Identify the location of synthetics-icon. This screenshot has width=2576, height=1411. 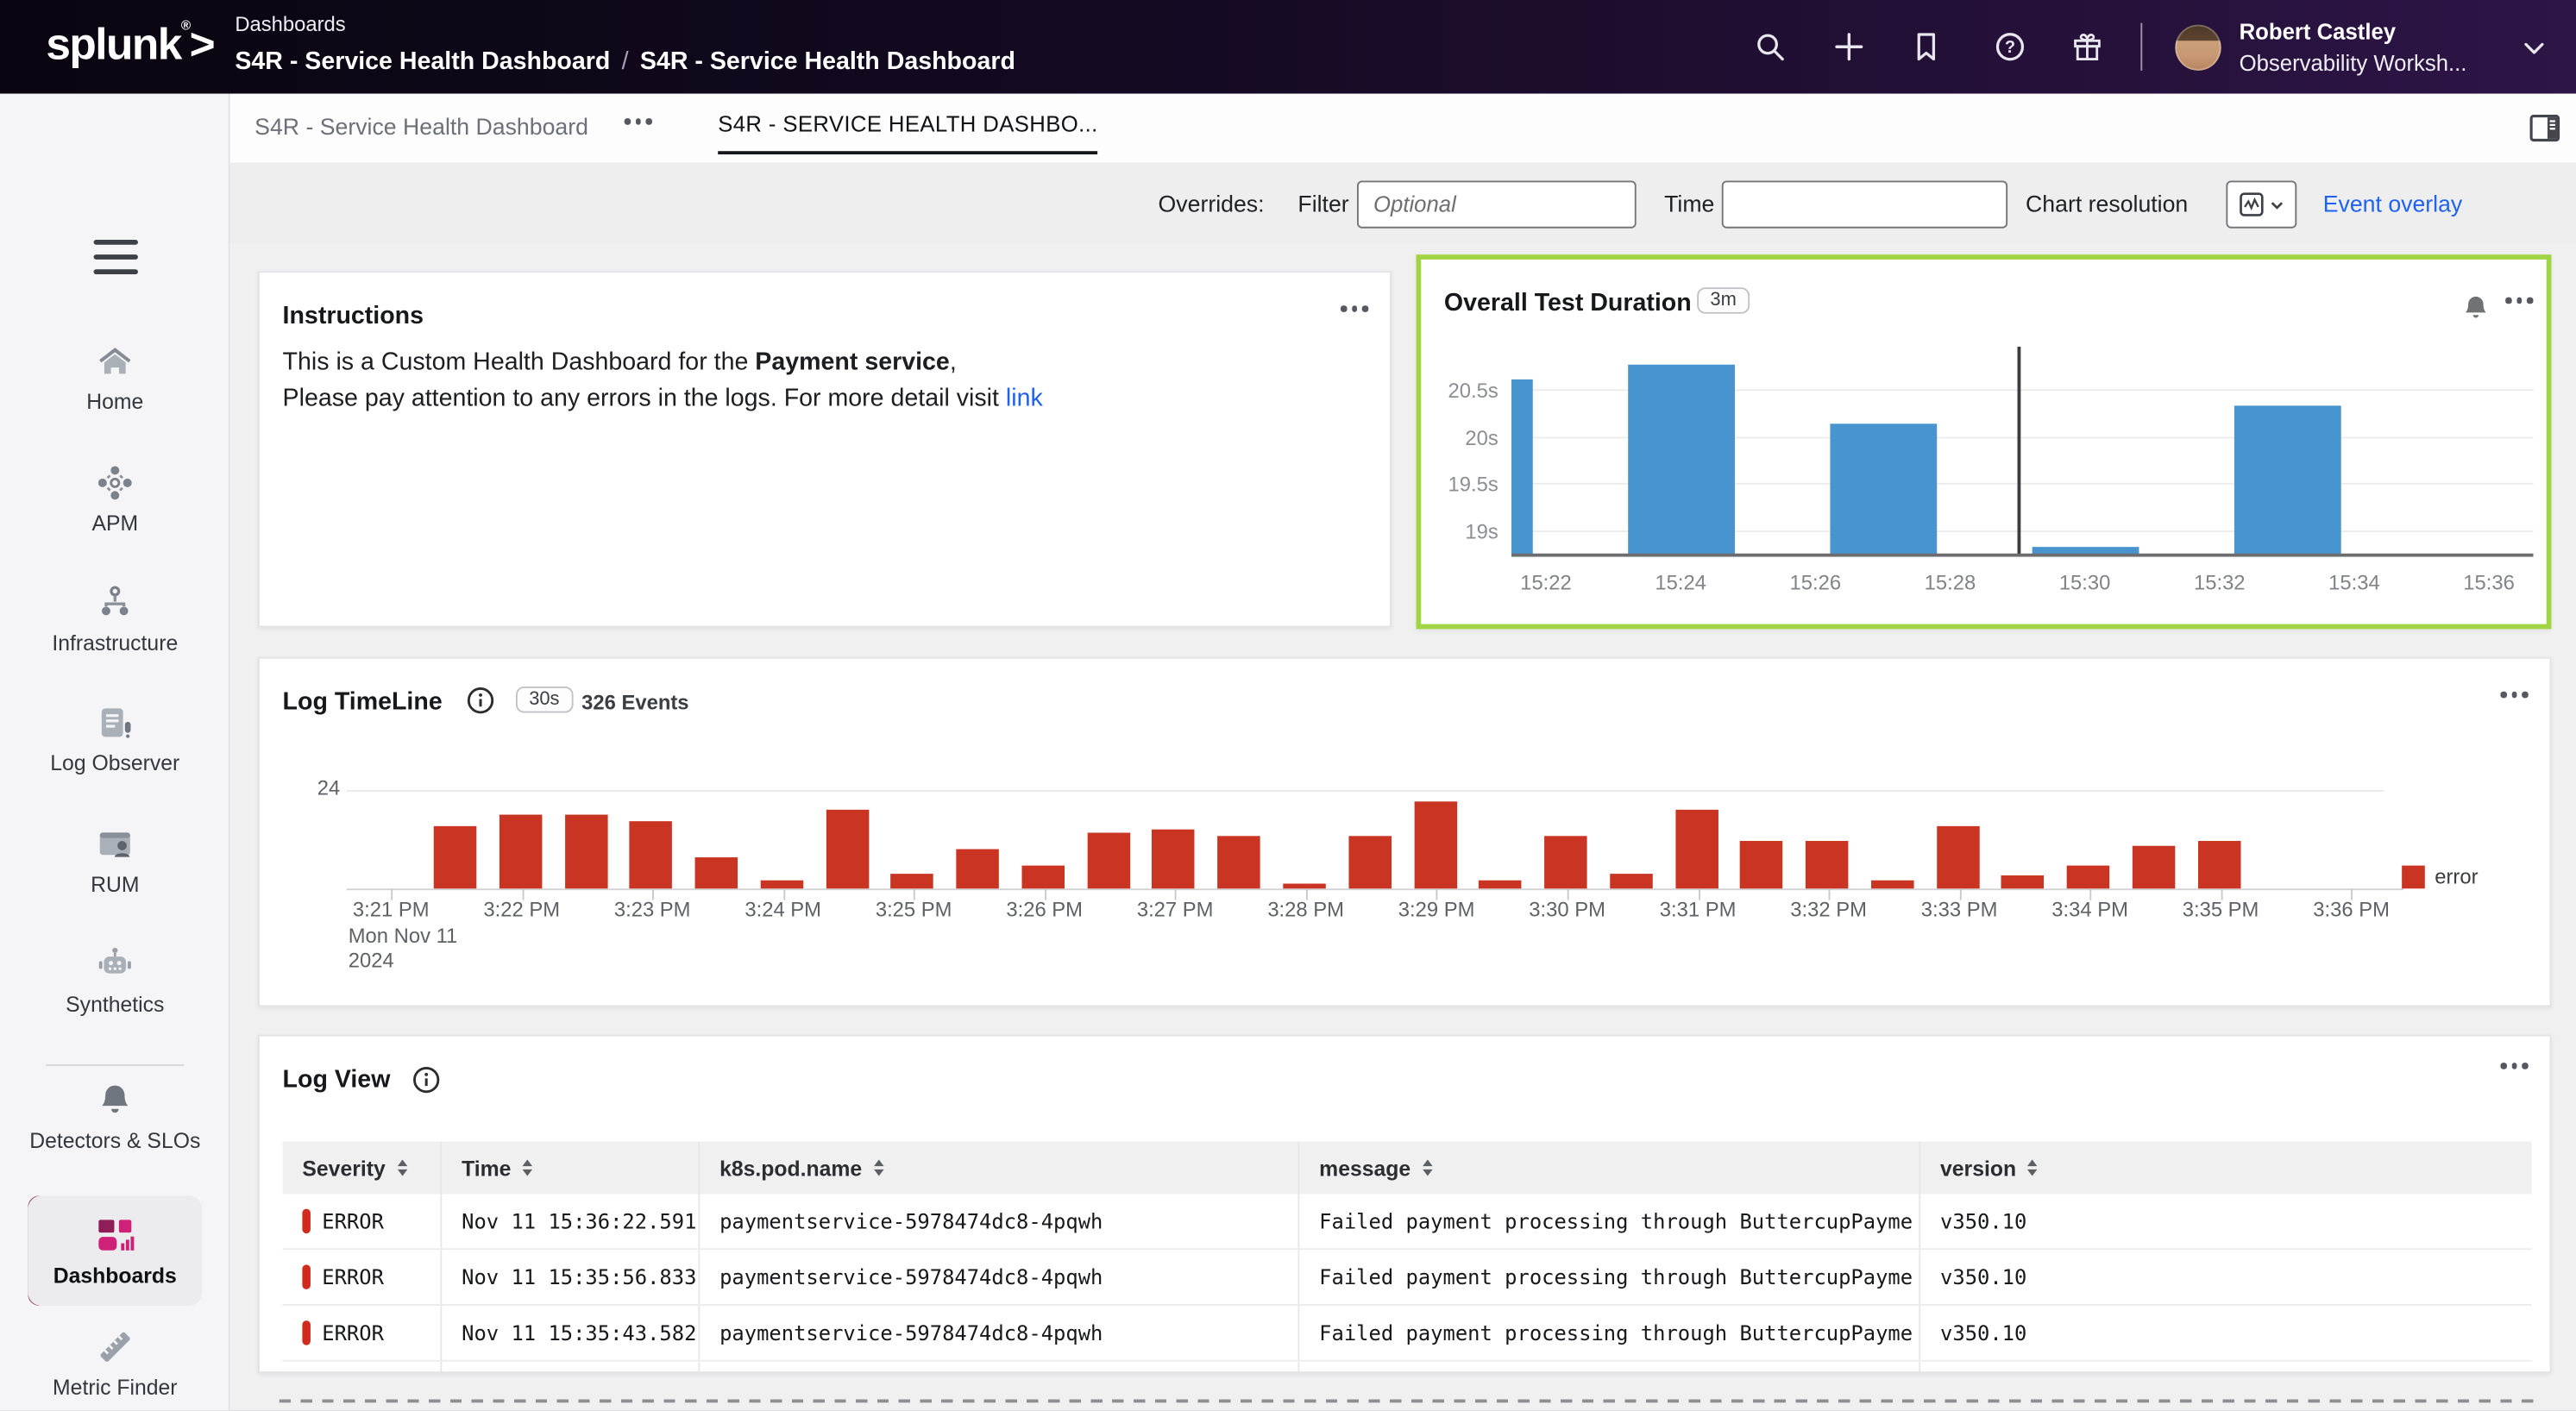
(115, 964).